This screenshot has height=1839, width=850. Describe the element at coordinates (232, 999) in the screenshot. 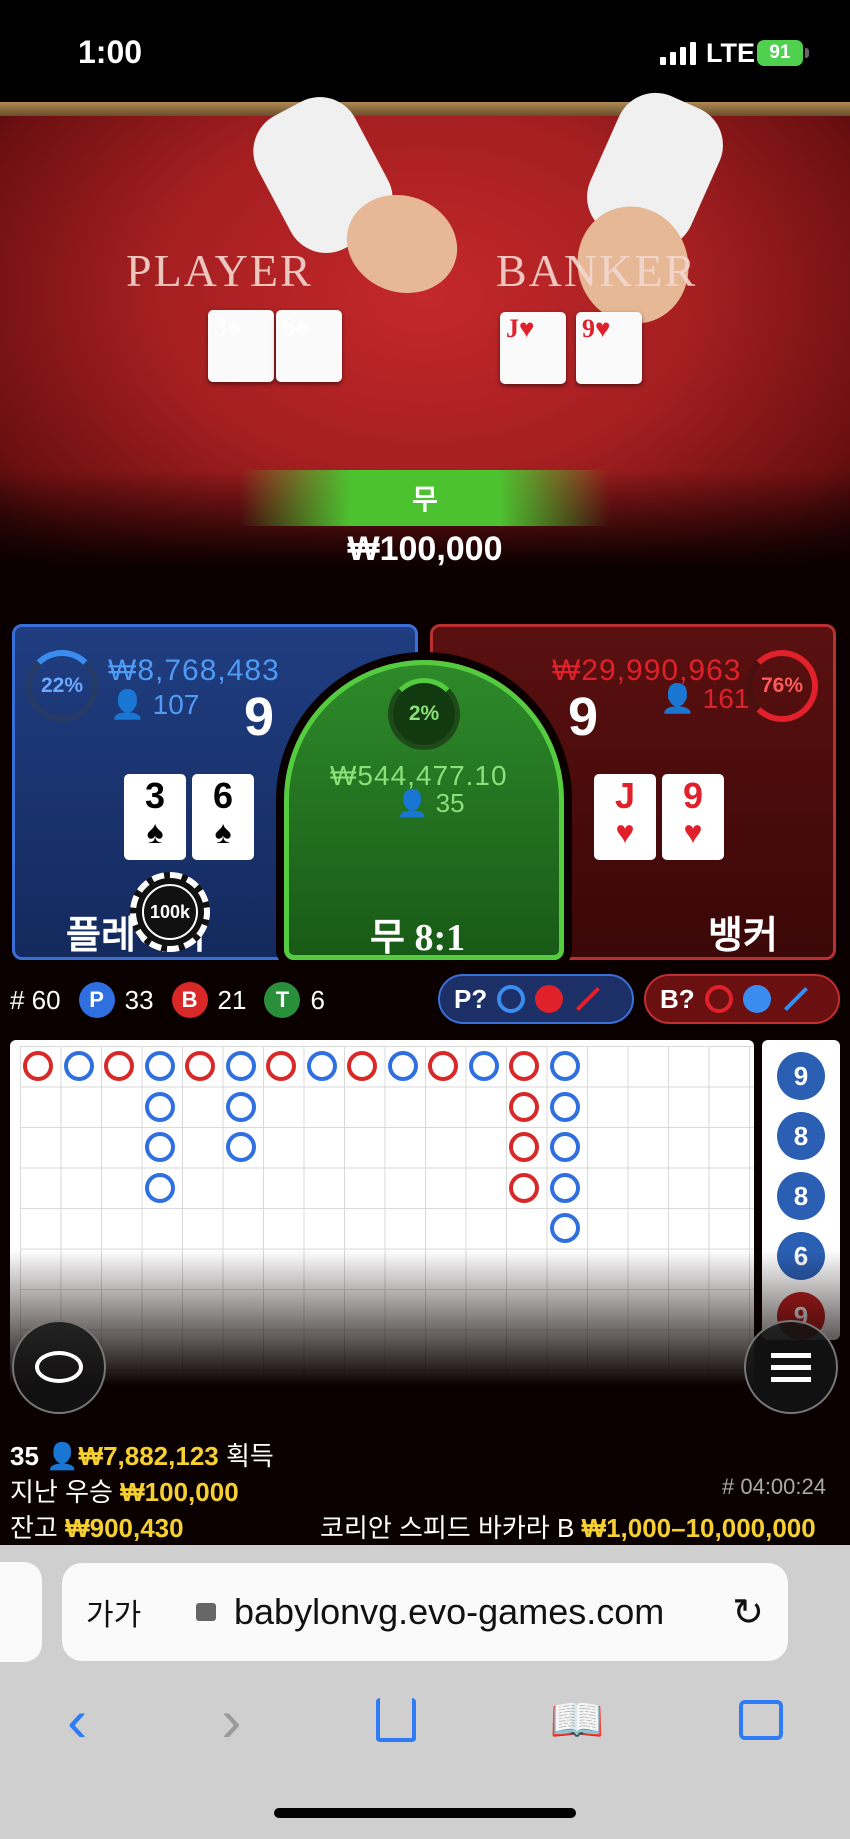

I see `banker-win-count: 21` at that location.